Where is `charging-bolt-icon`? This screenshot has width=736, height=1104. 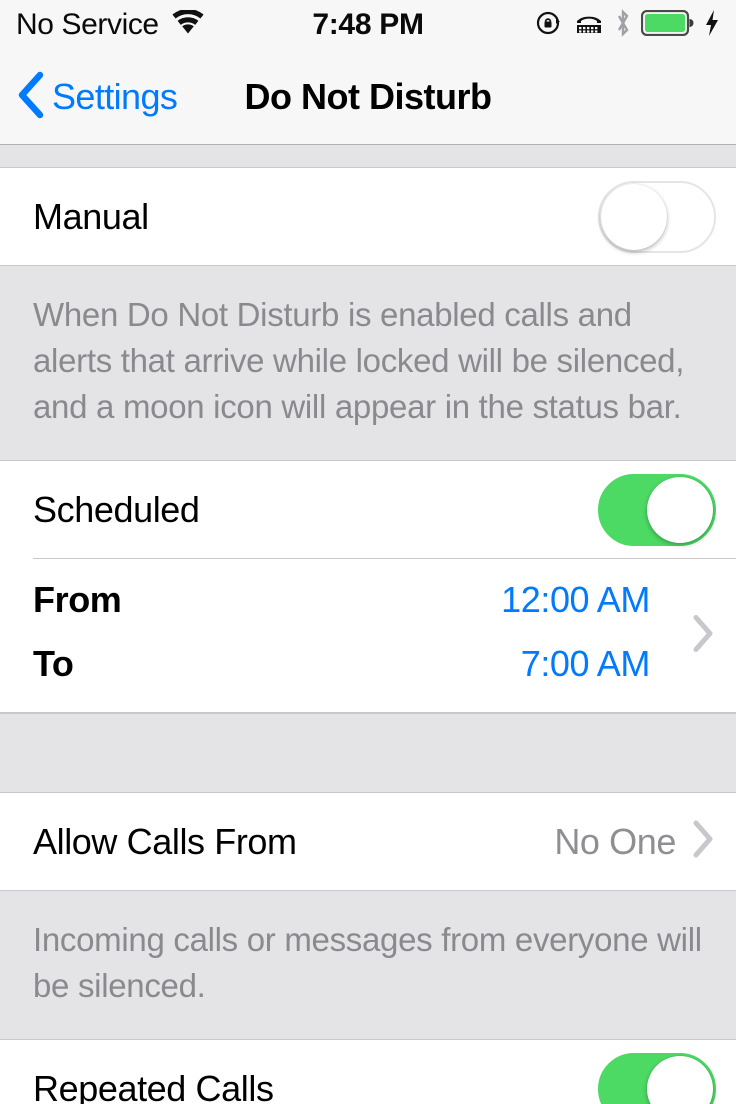 charging-bolt-icon is located at coordinates (712, 25).